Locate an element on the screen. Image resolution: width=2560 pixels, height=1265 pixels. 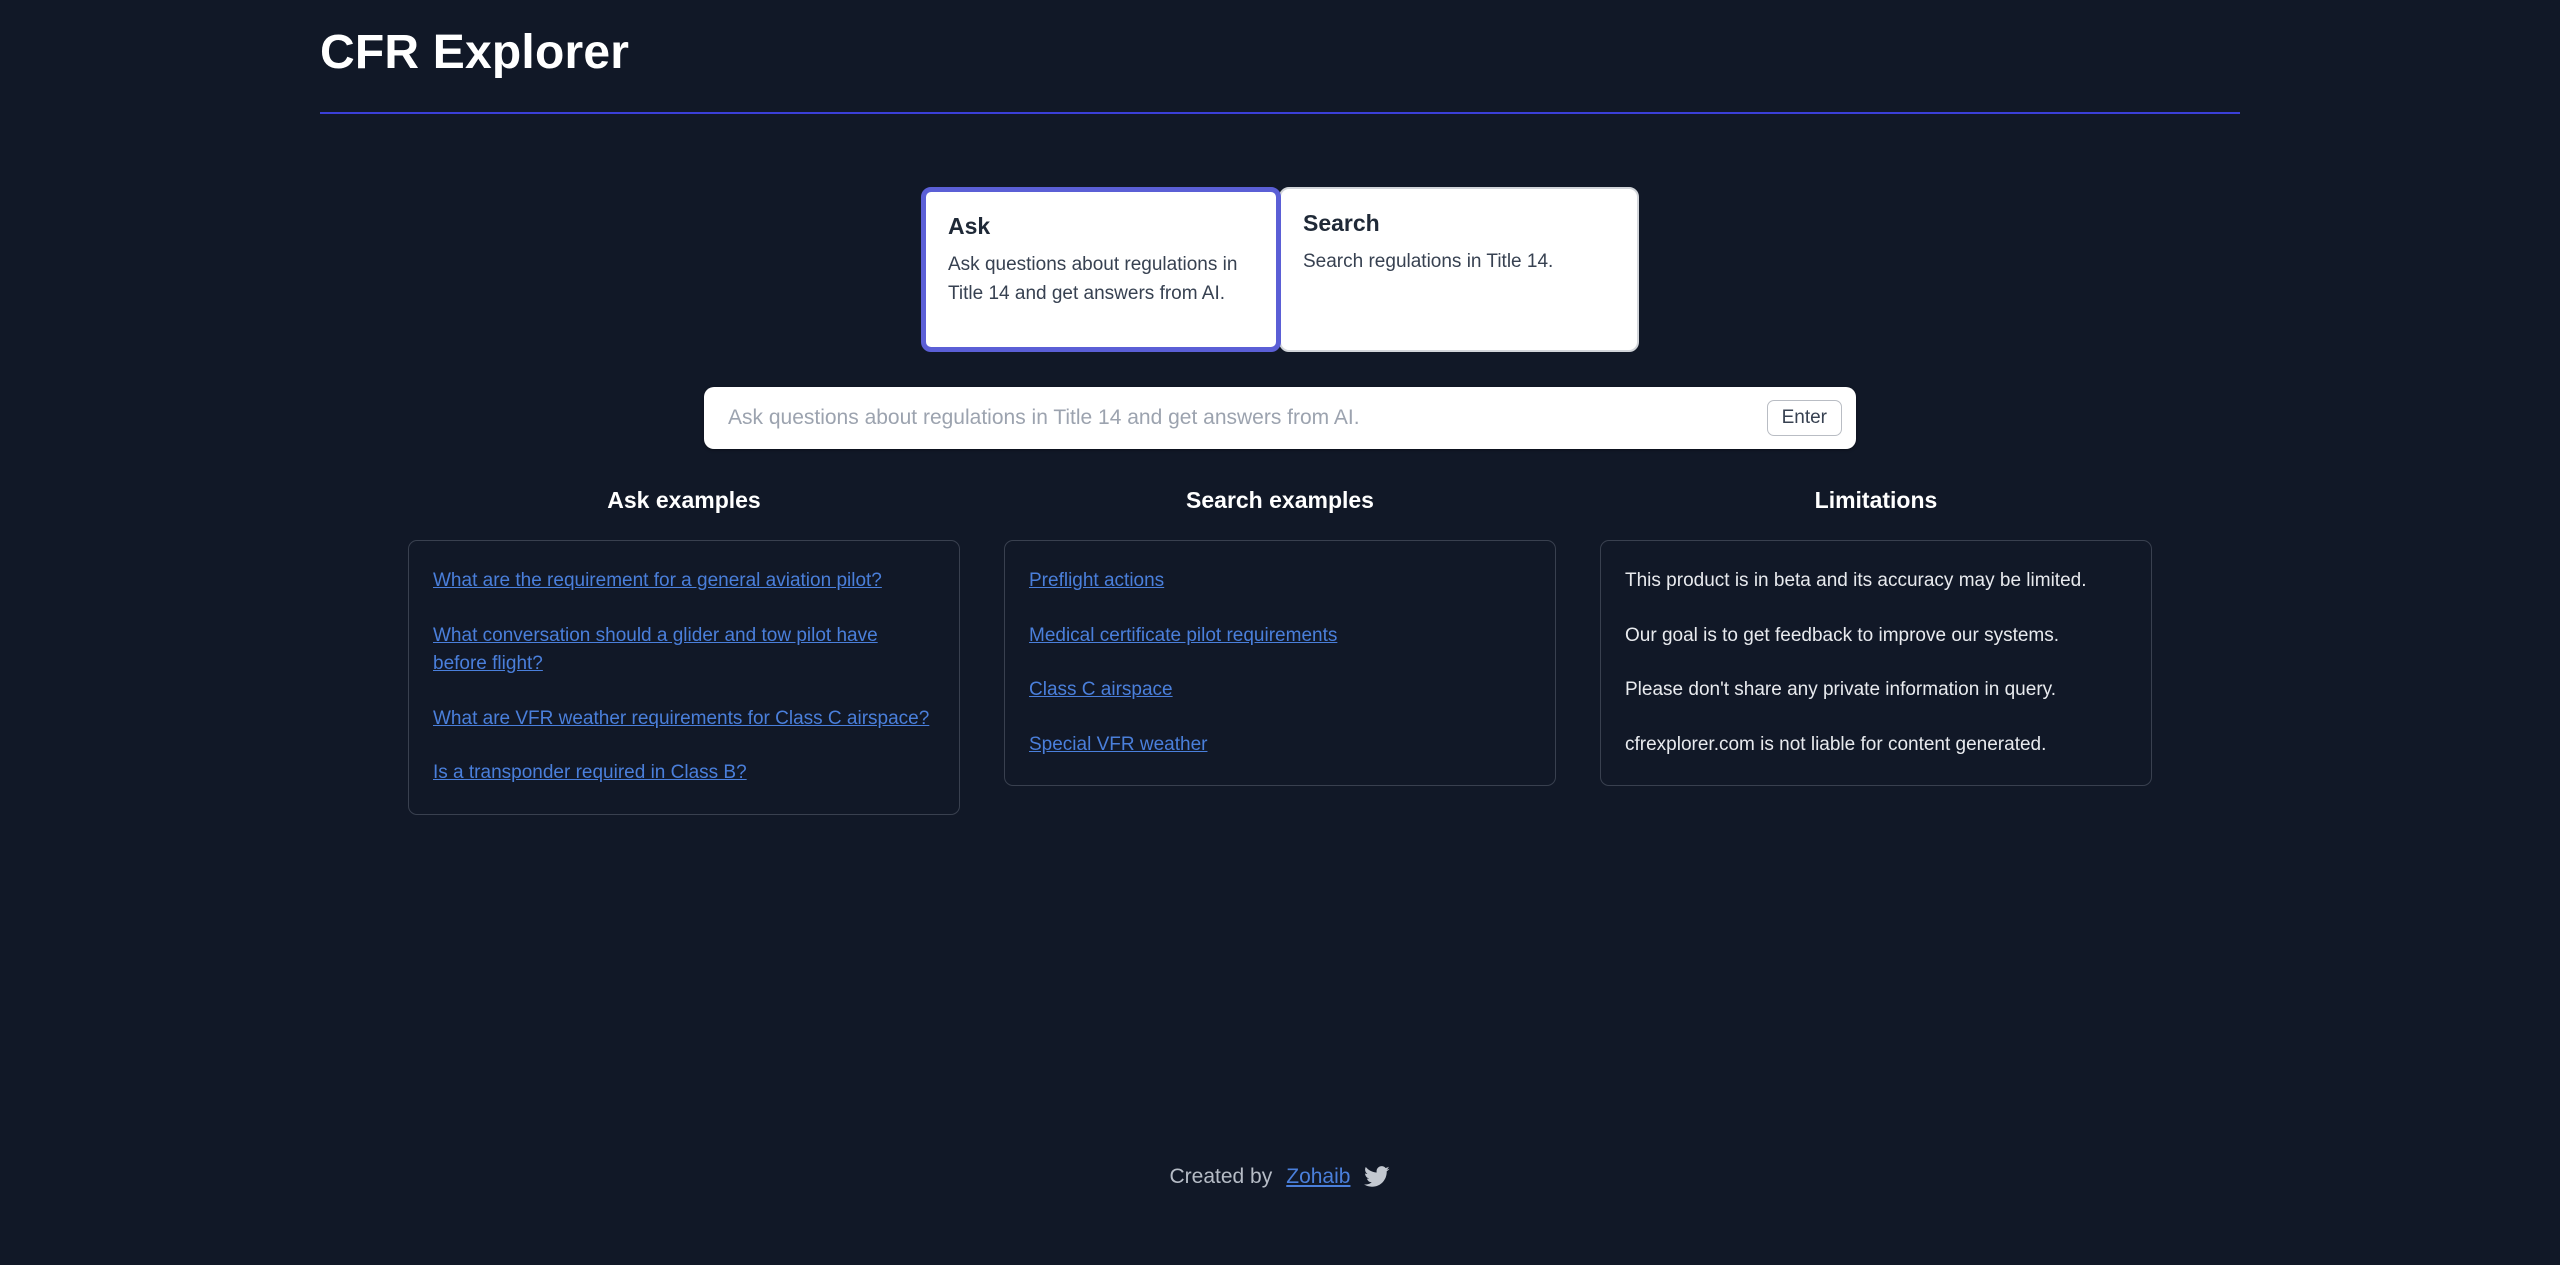
search-example-link: Medical certificate pilot requirements is located at coordinates (1280, 636).